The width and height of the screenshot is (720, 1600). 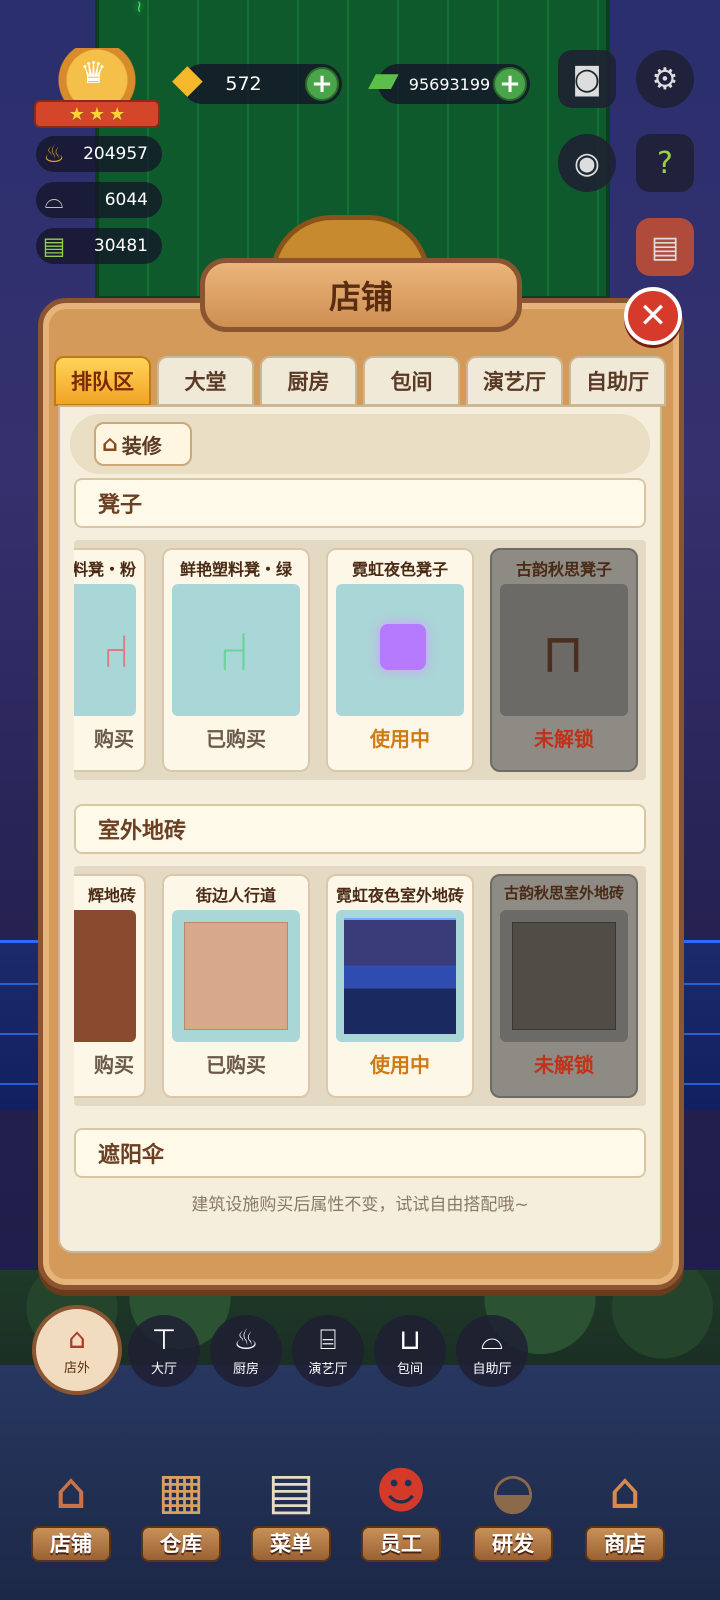 I want to click on tab-theater: 演艺厅, so click(x=514, y=381).